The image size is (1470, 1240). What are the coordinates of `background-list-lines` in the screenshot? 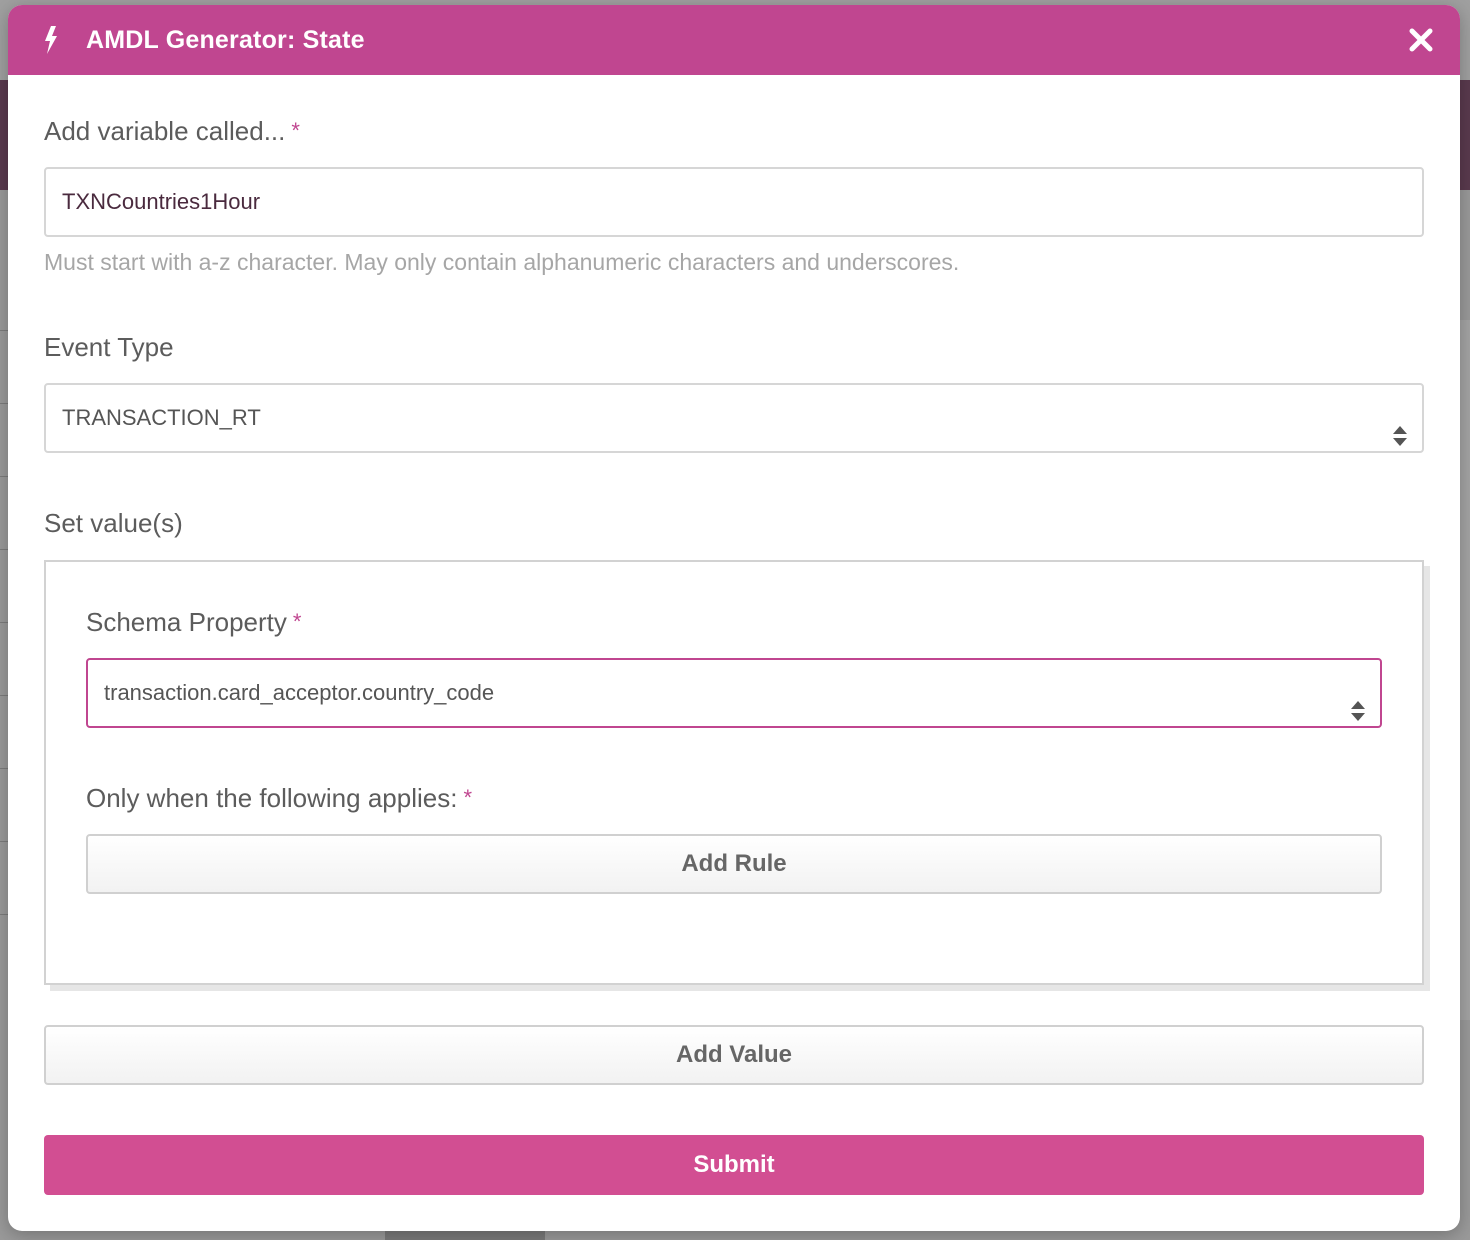 It's located at (4, 655).